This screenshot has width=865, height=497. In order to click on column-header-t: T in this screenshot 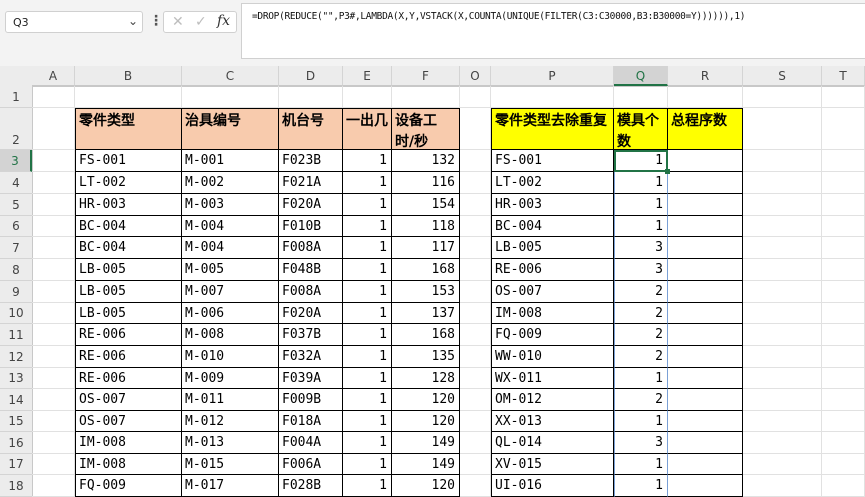, I will do `click(843, 76)`.